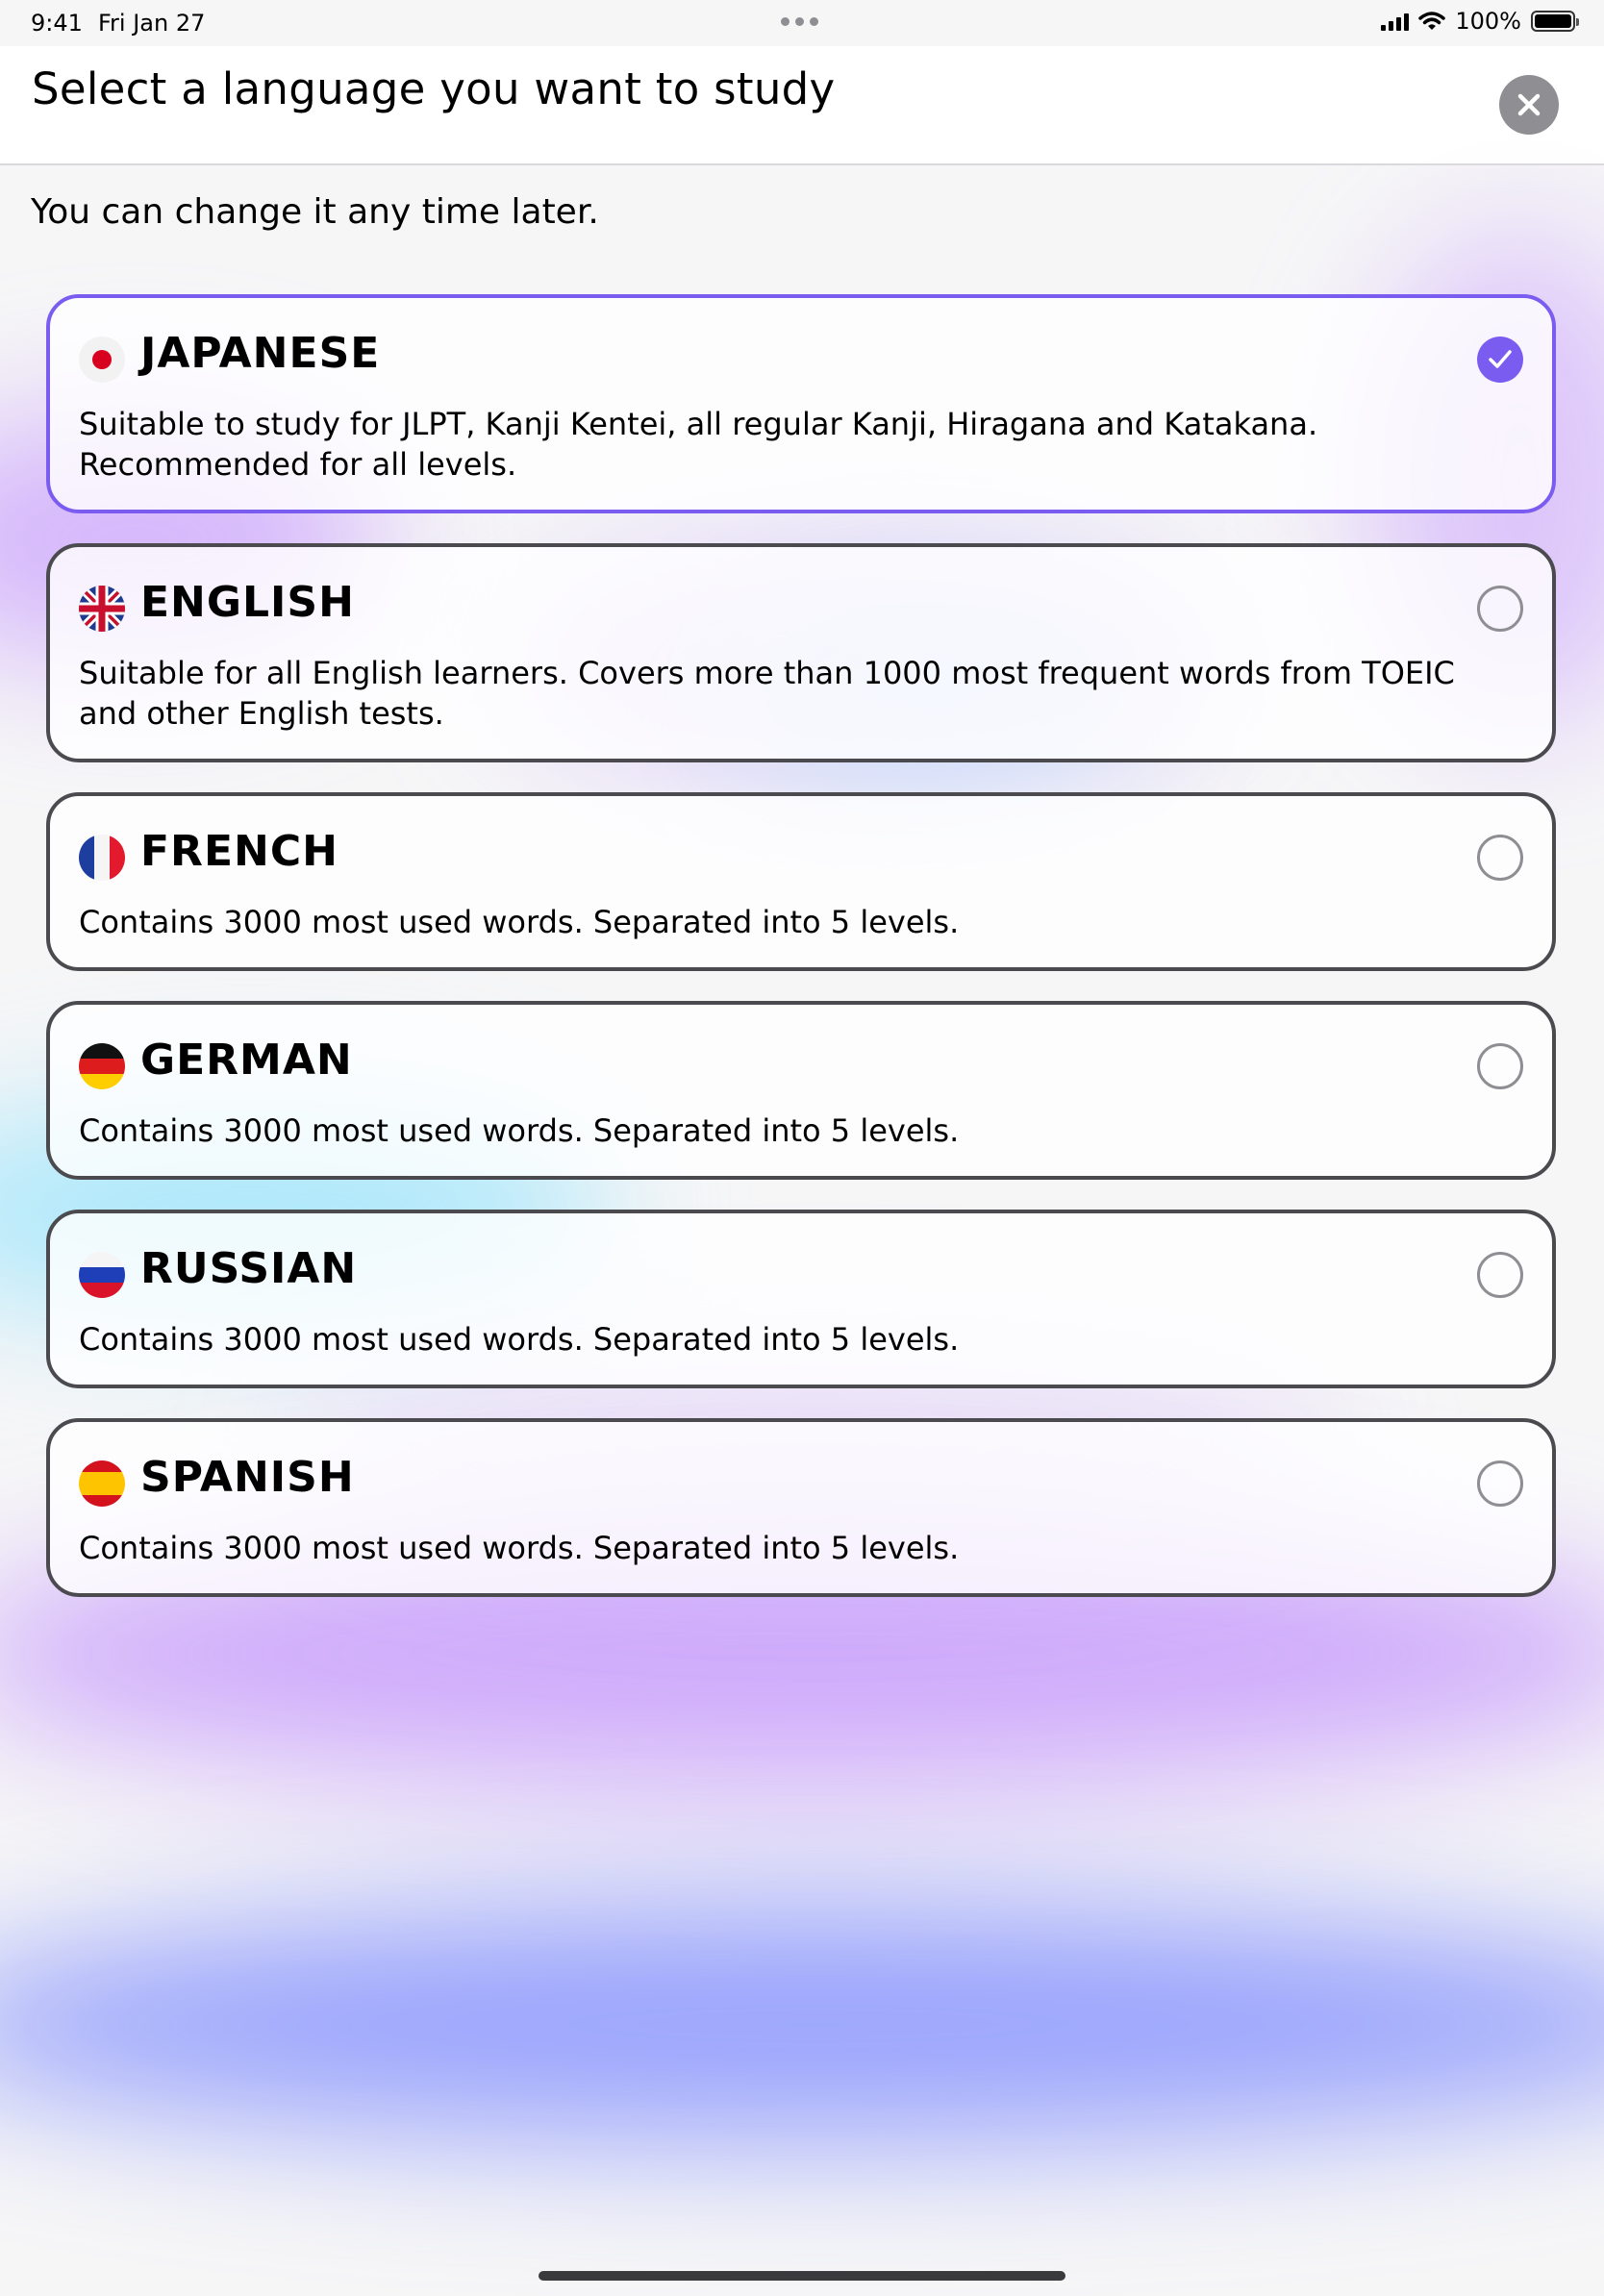 The width and height of the screenshot is (1604, 2296). What do you see at coordinates (102, 1275) in the screenshot?
I see `russia-flag-icon` at bounding box center [102, 1275].